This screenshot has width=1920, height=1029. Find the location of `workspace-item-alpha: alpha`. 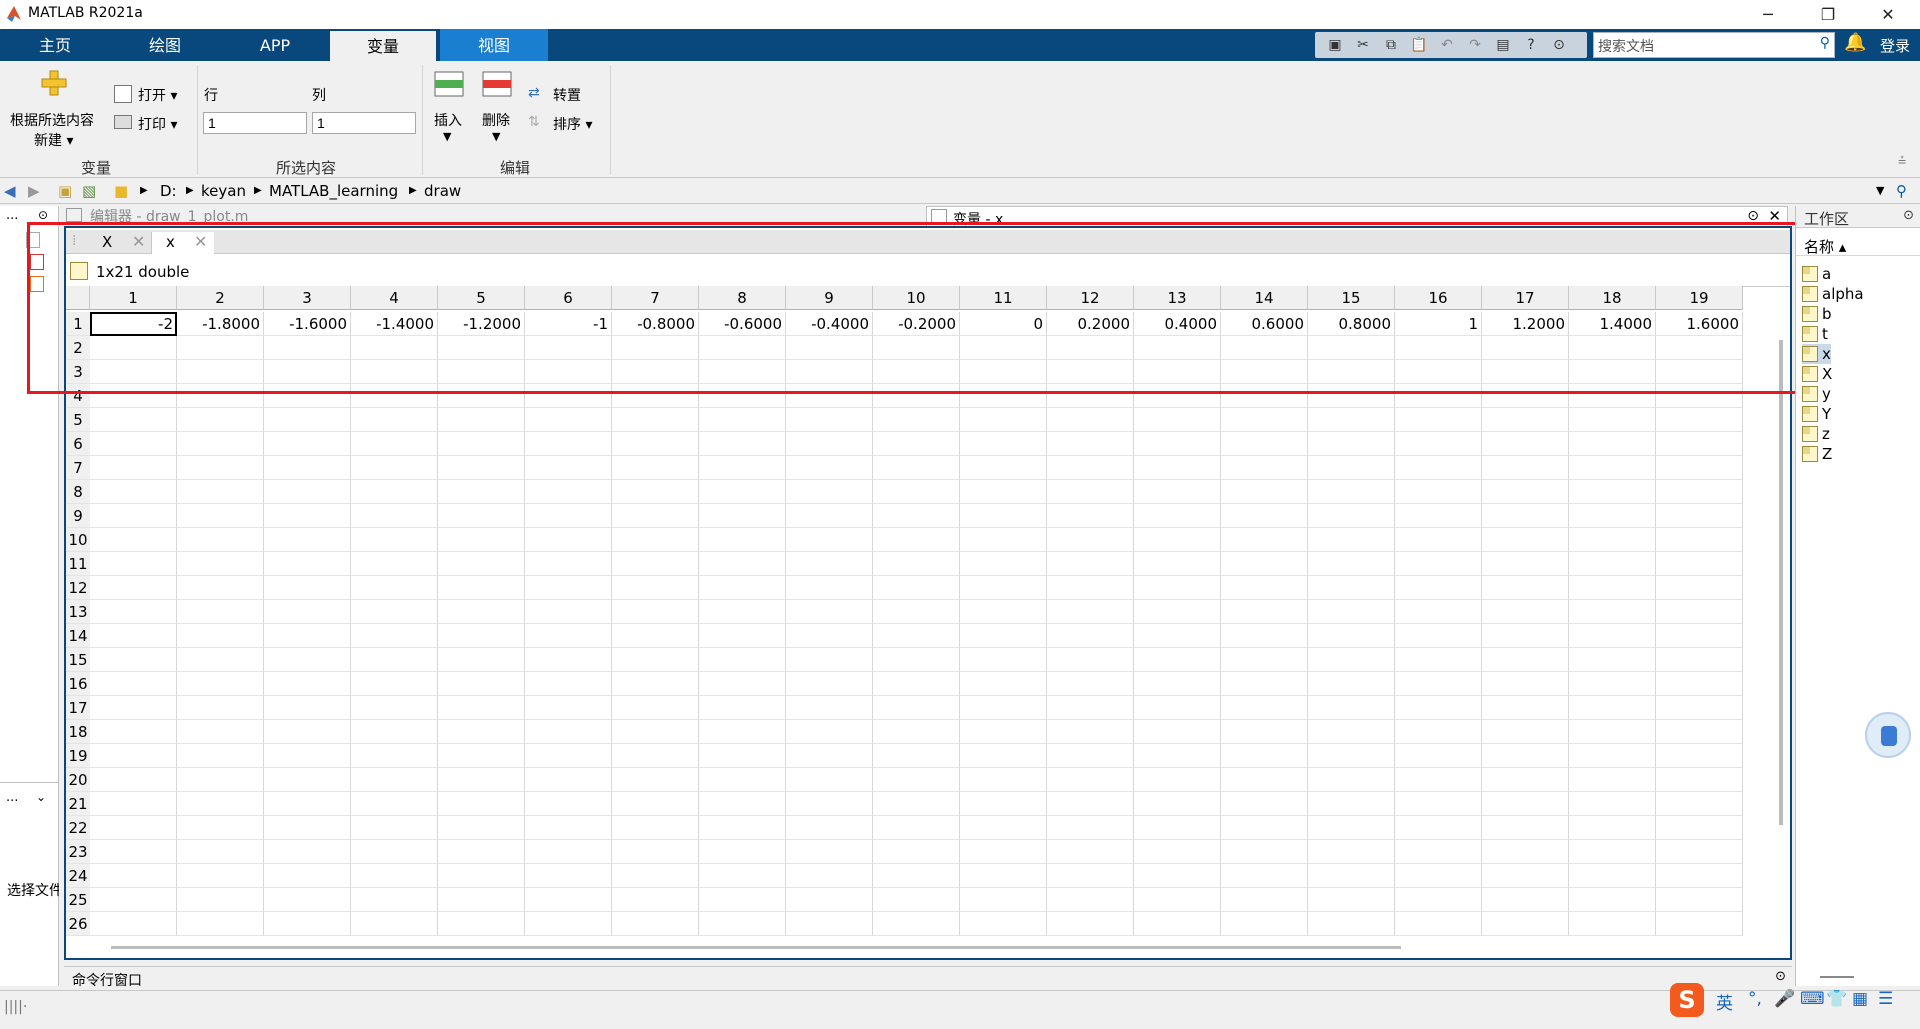

workspace-item-alpha: alpha is located at coordinates (1833, 294).